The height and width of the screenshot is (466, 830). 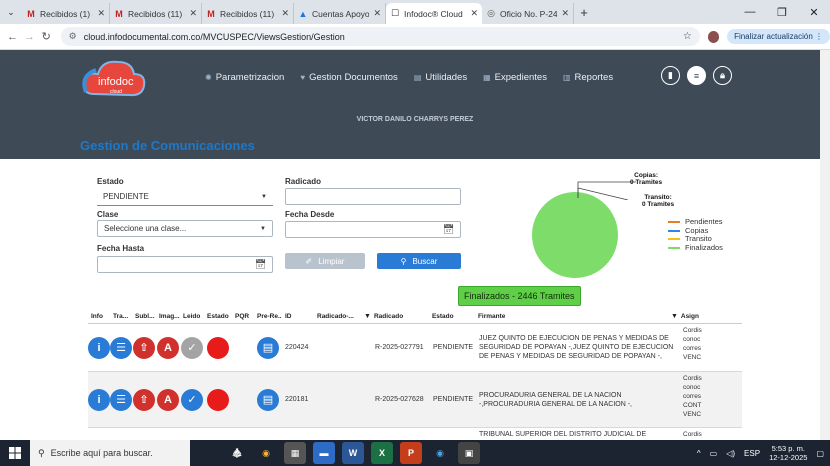 I want to click on chrome-icon: ◉, so click(x=266, y=453).